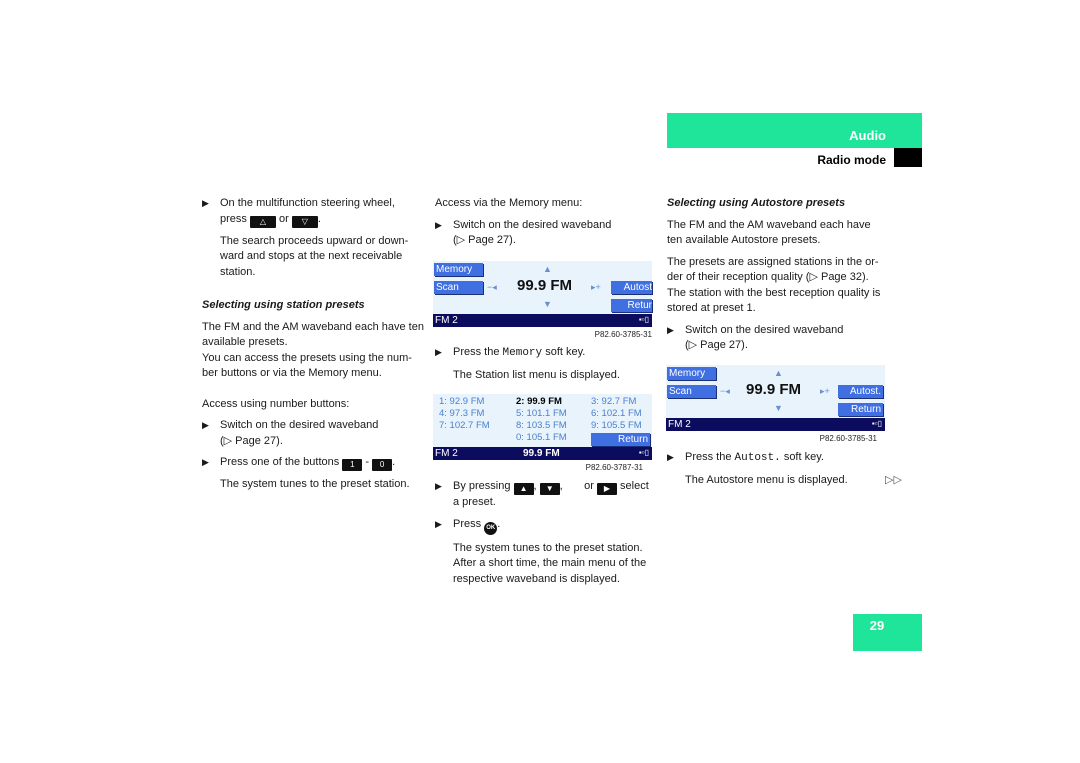 Image resolution: width=1080 pixels, height=763 pixels. What do you see at coordinates (262, 221) in the screenshot?
I see `up-arrow-key-icon: △` at bounding box center [262, 221].